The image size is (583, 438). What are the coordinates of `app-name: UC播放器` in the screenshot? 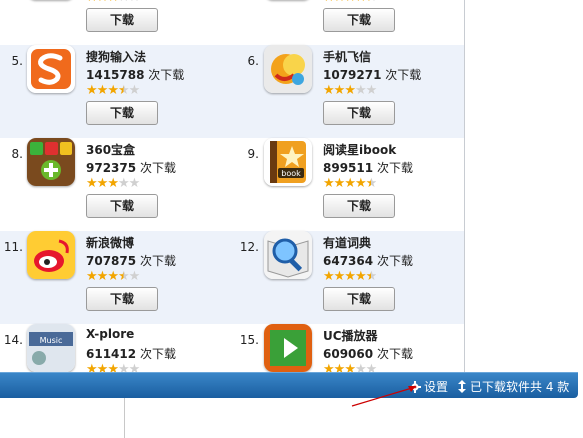 It's located at (350, 335).